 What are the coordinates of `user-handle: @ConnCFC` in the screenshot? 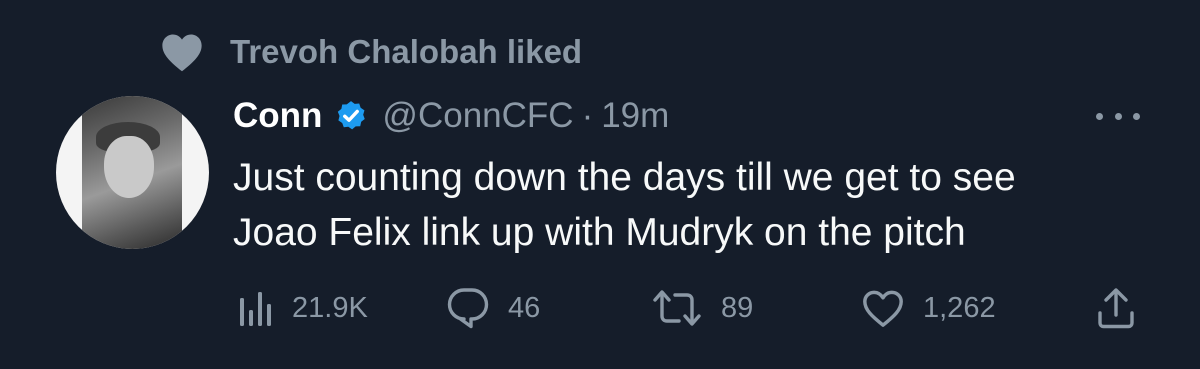 It's located at (477, 116).